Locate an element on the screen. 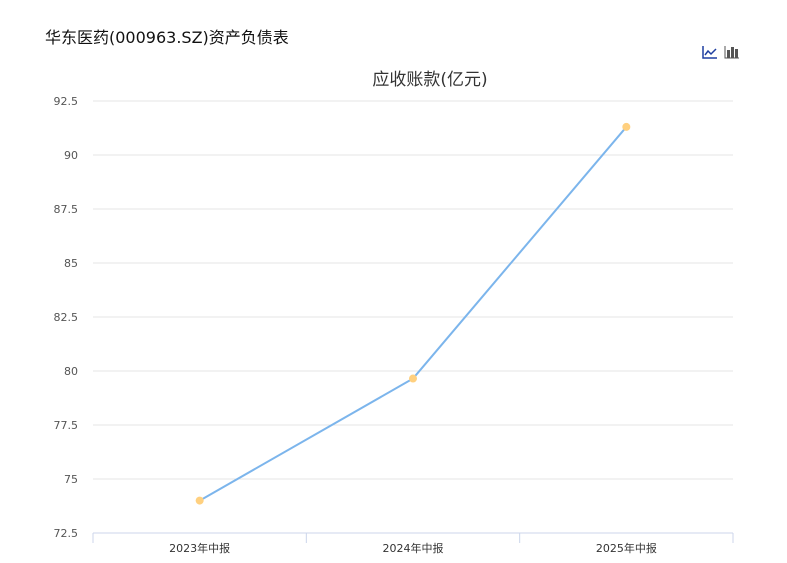 This screenshot has width=787, height=563. x-tick-label: 2024年中报 is located at coordinates (413, 548).